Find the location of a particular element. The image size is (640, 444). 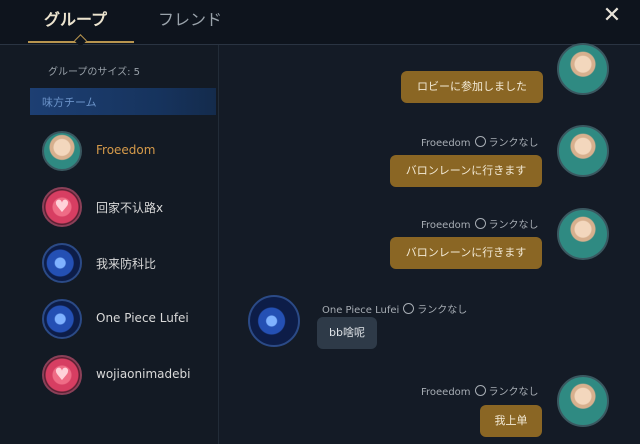

tab-friends: フレンド is located at coordinates (190, 18).